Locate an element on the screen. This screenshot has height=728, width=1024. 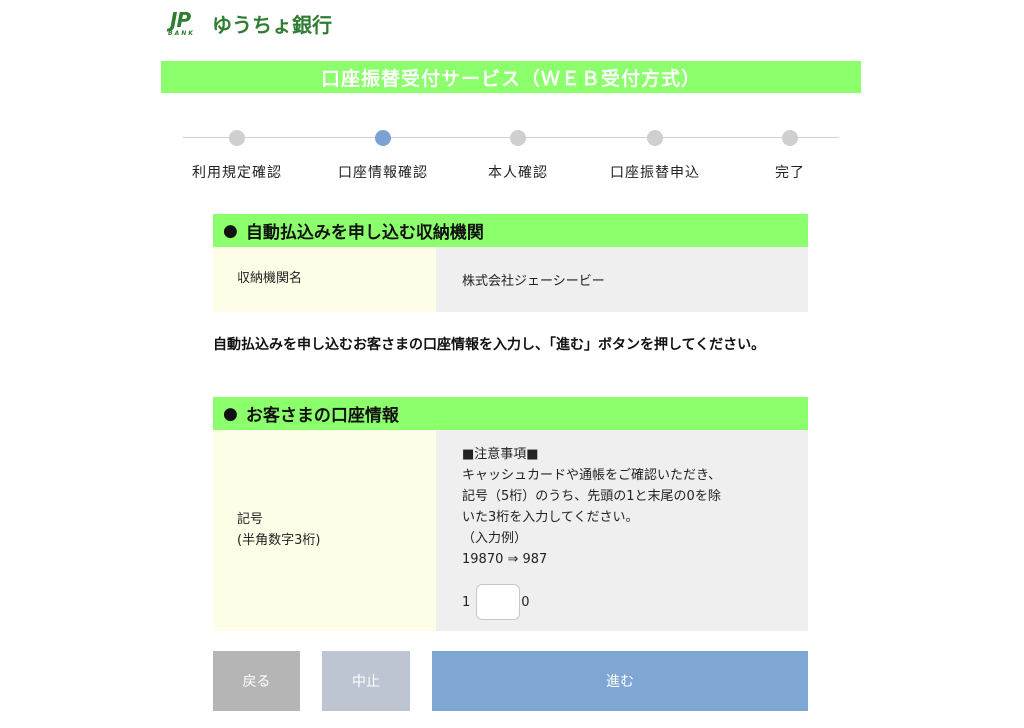
notes-line: いた3桁を入力してください。 is located at coordinates (550, 518).